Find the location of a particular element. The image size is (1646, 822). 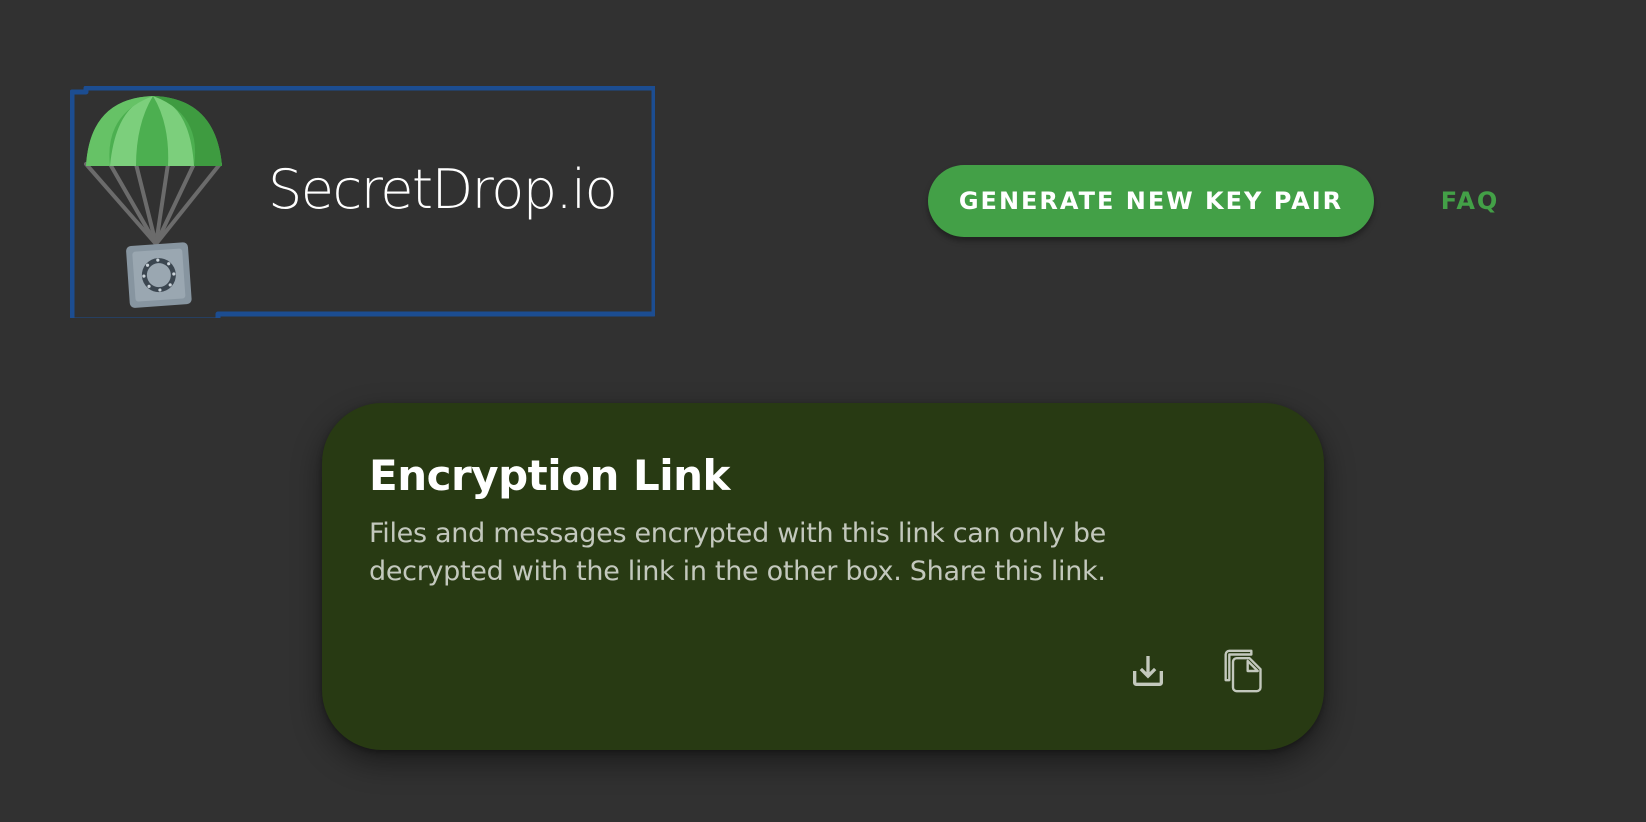

download-button is located at coordinates (1148, 671).